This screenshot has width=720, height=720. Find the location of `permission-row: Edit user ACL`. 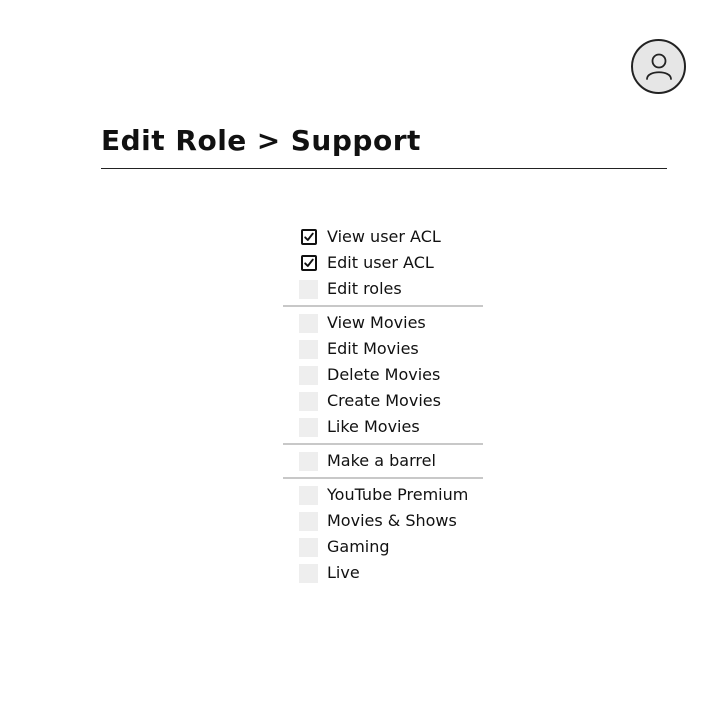

permission-row: Edit user ACL is located at coordinates (383, 263).